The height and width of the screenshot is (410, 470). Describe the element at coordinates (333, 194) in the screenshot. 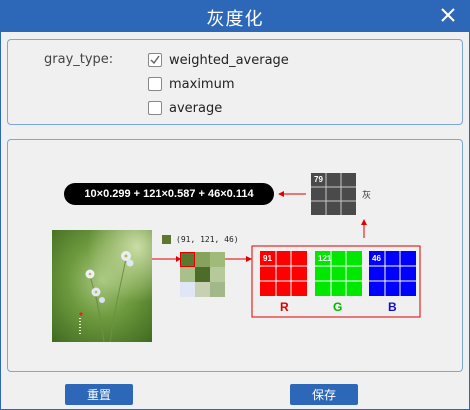

I see `gray-grid: 79` at that location.